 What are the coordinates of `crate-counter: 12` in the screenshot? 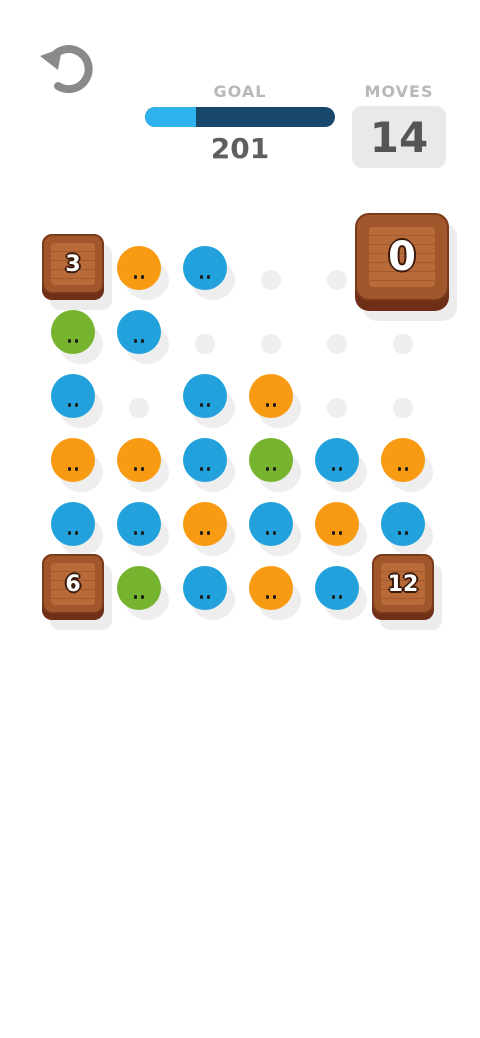 It's located at (403, 584).